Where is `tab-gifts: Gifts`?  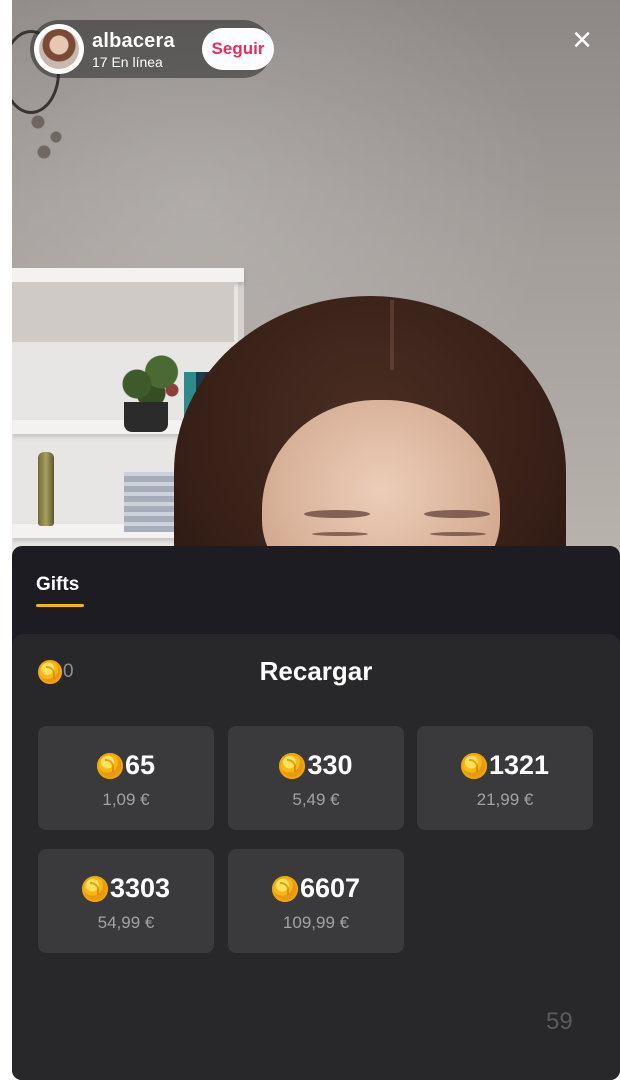 tab-gifts: Gifts is located at coordinates (57, 585).